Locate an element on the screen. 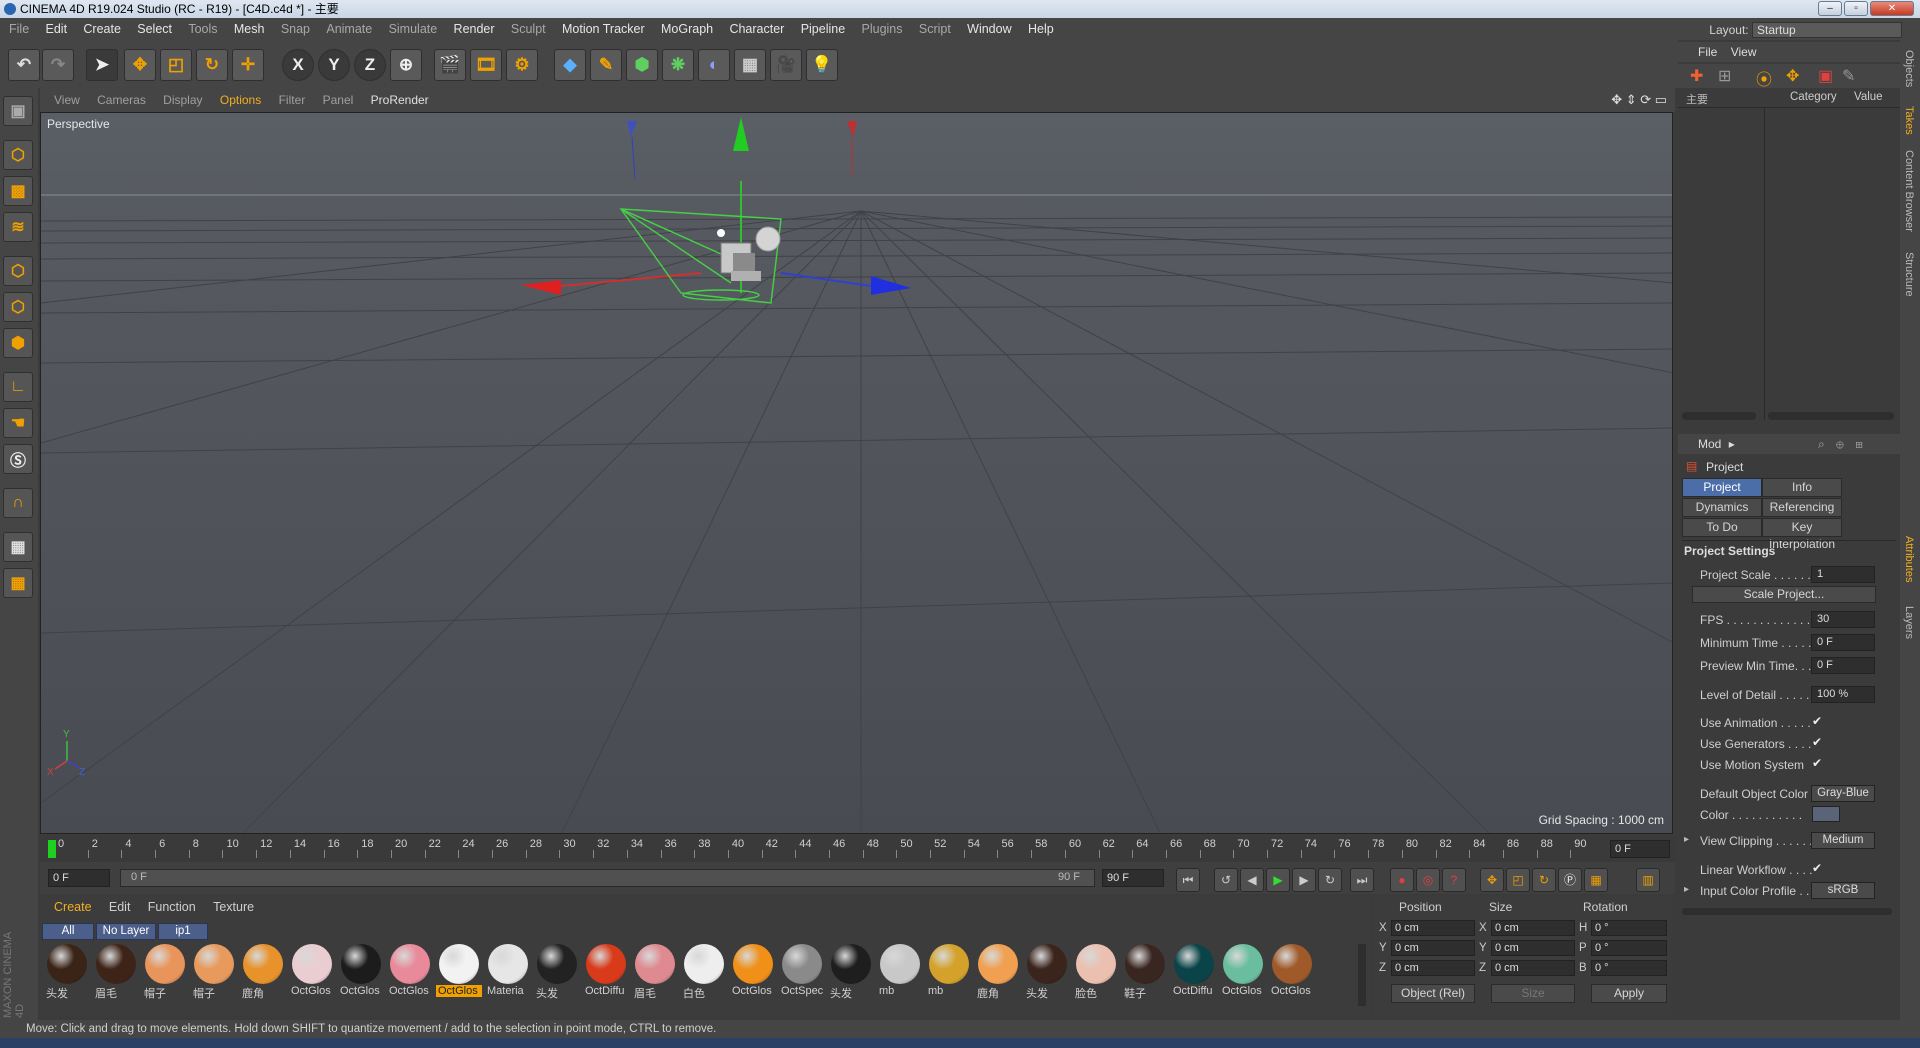  y-axis-lock: Y is located at coordinates (334, 65).